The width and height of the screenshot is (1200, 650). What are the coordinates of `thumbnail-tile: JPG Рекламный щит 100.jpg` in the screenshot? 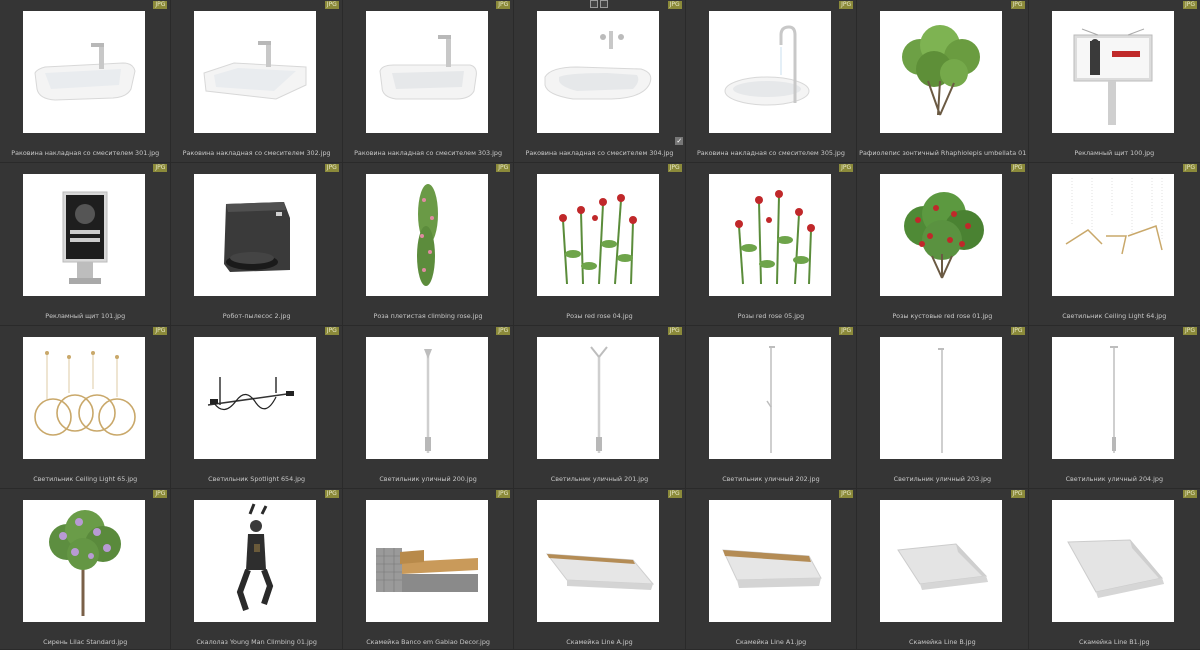 It's located at (1114, 81).